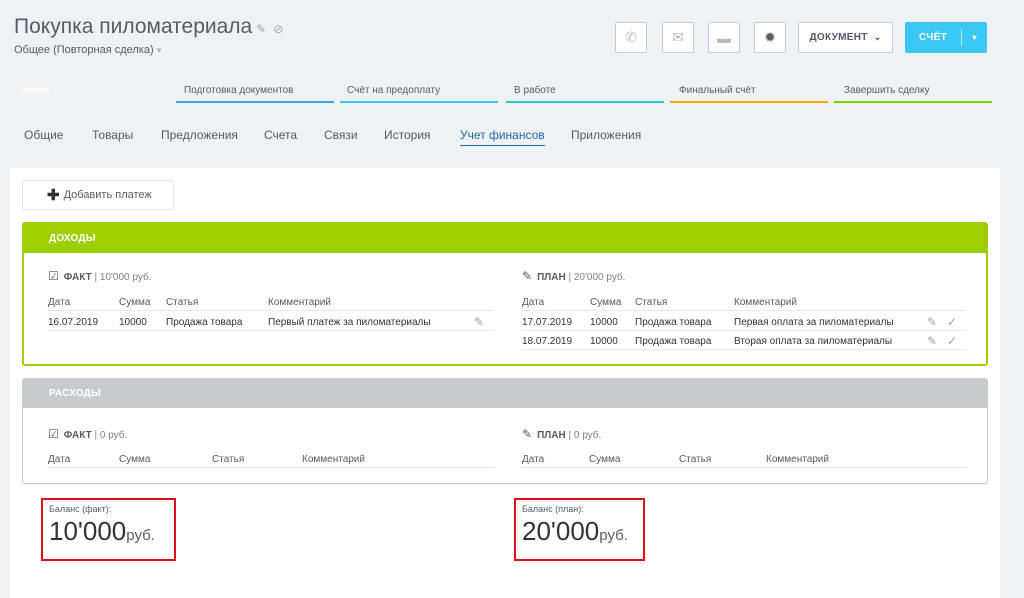  I want to click on phone-icon: ✆, so click(631, 37).